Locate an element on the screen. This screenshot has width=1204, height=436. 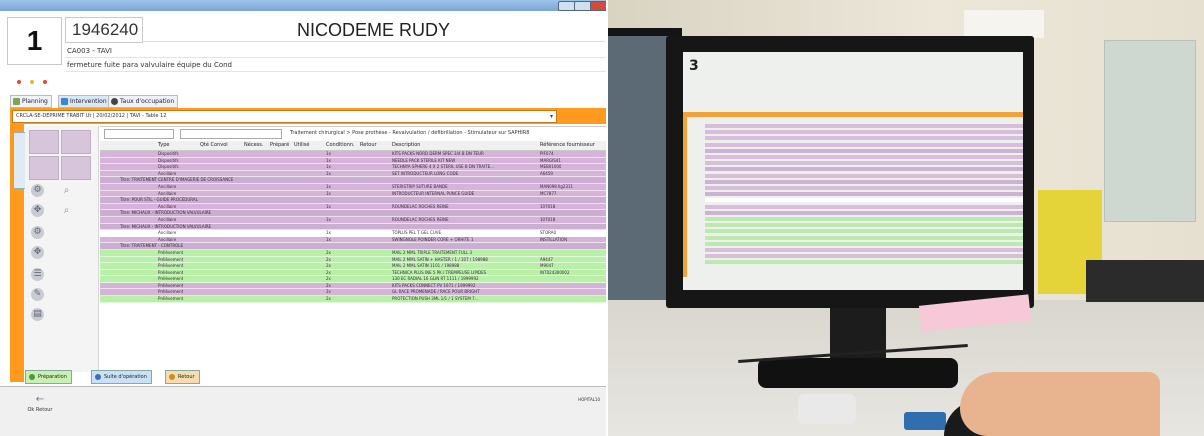
cell-reference: PIF074 is located at coordinates (547, 153).